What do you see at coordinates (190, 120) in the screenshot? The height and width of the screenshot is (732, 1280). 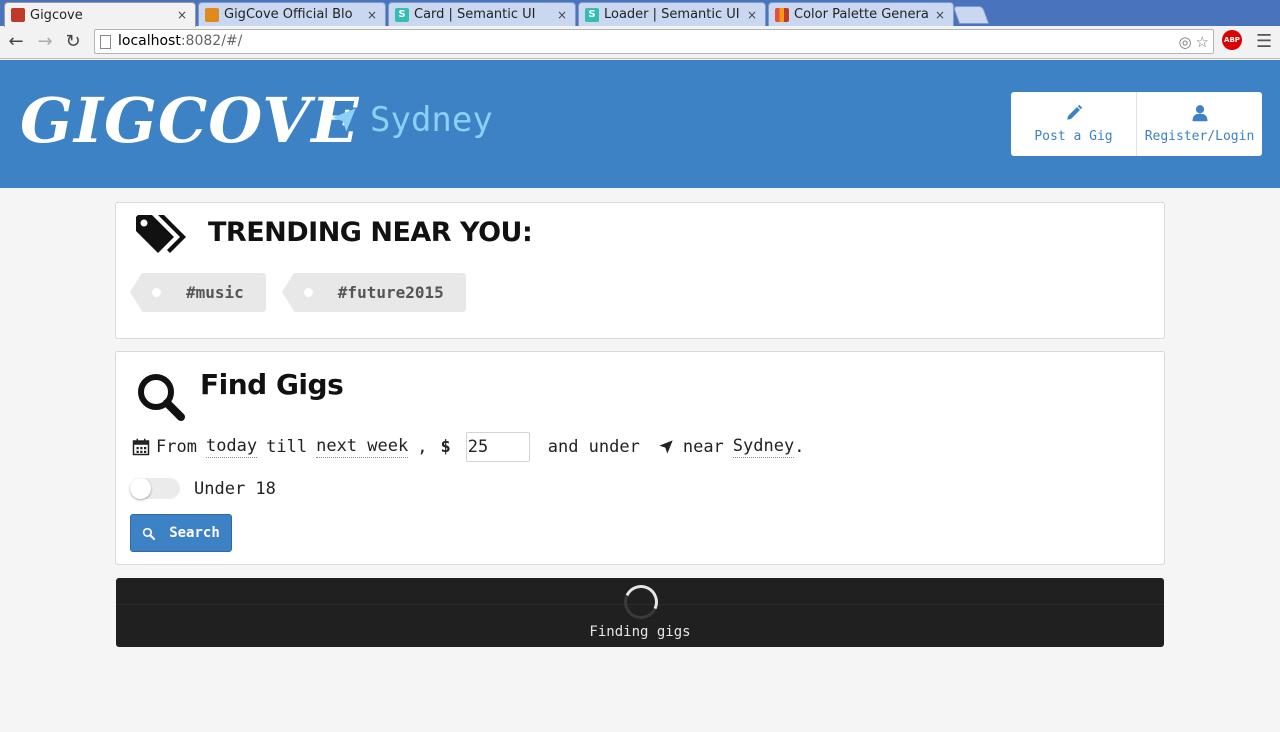 I see `brand-logo: GIGCOVE` at bounding box center [190, 120].